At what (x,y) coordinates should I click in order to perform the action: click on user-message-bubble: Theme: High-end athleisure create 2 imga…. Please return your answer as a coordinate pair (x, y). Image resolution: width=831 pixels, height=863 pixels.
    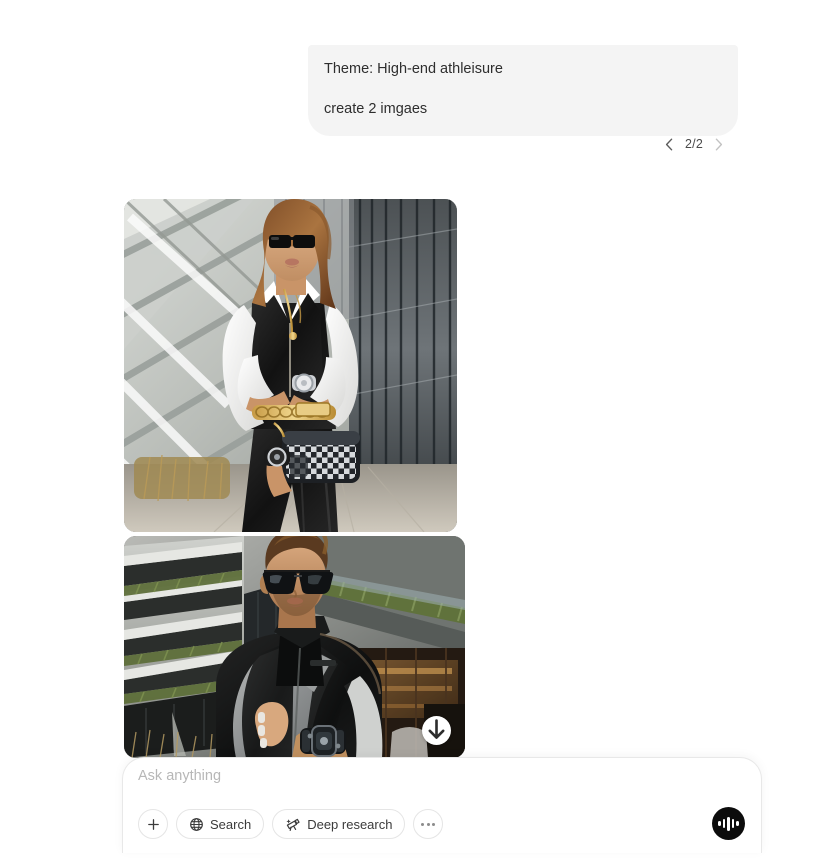
    Looking at the image, I should click on (523, 90).